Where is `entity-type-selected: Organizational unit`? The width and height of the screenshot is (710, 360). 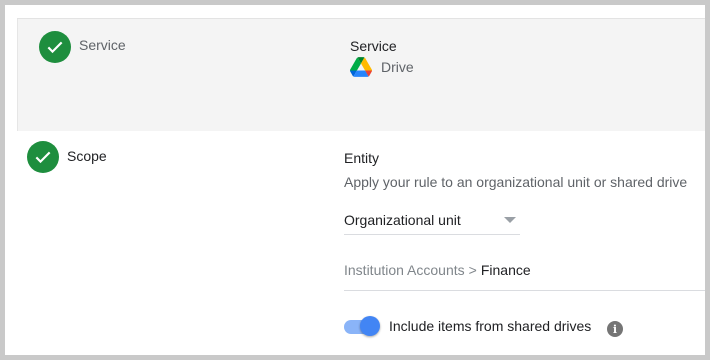 entity-type-selected: Organizational unit is located at coordinates (402, 220).